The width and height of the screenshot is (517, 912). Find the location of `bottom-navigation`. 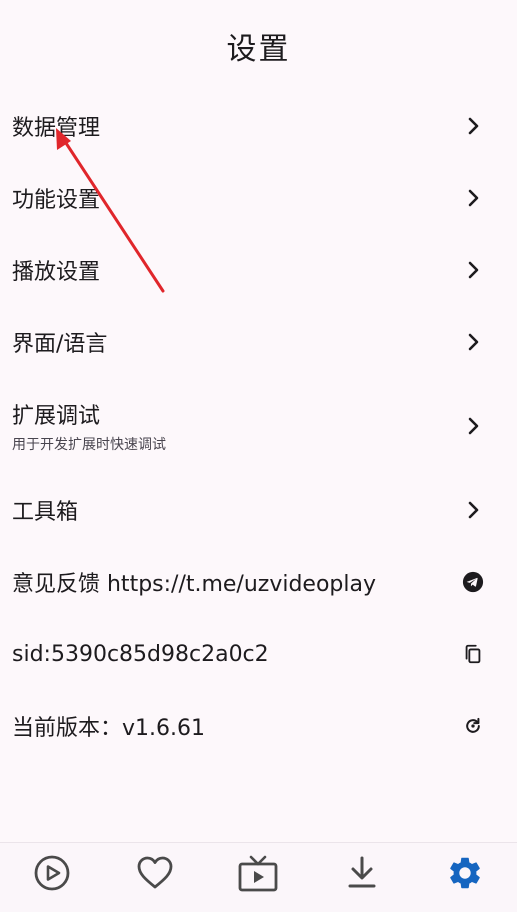

bottom-navigation is located at coordinates (258, 877).